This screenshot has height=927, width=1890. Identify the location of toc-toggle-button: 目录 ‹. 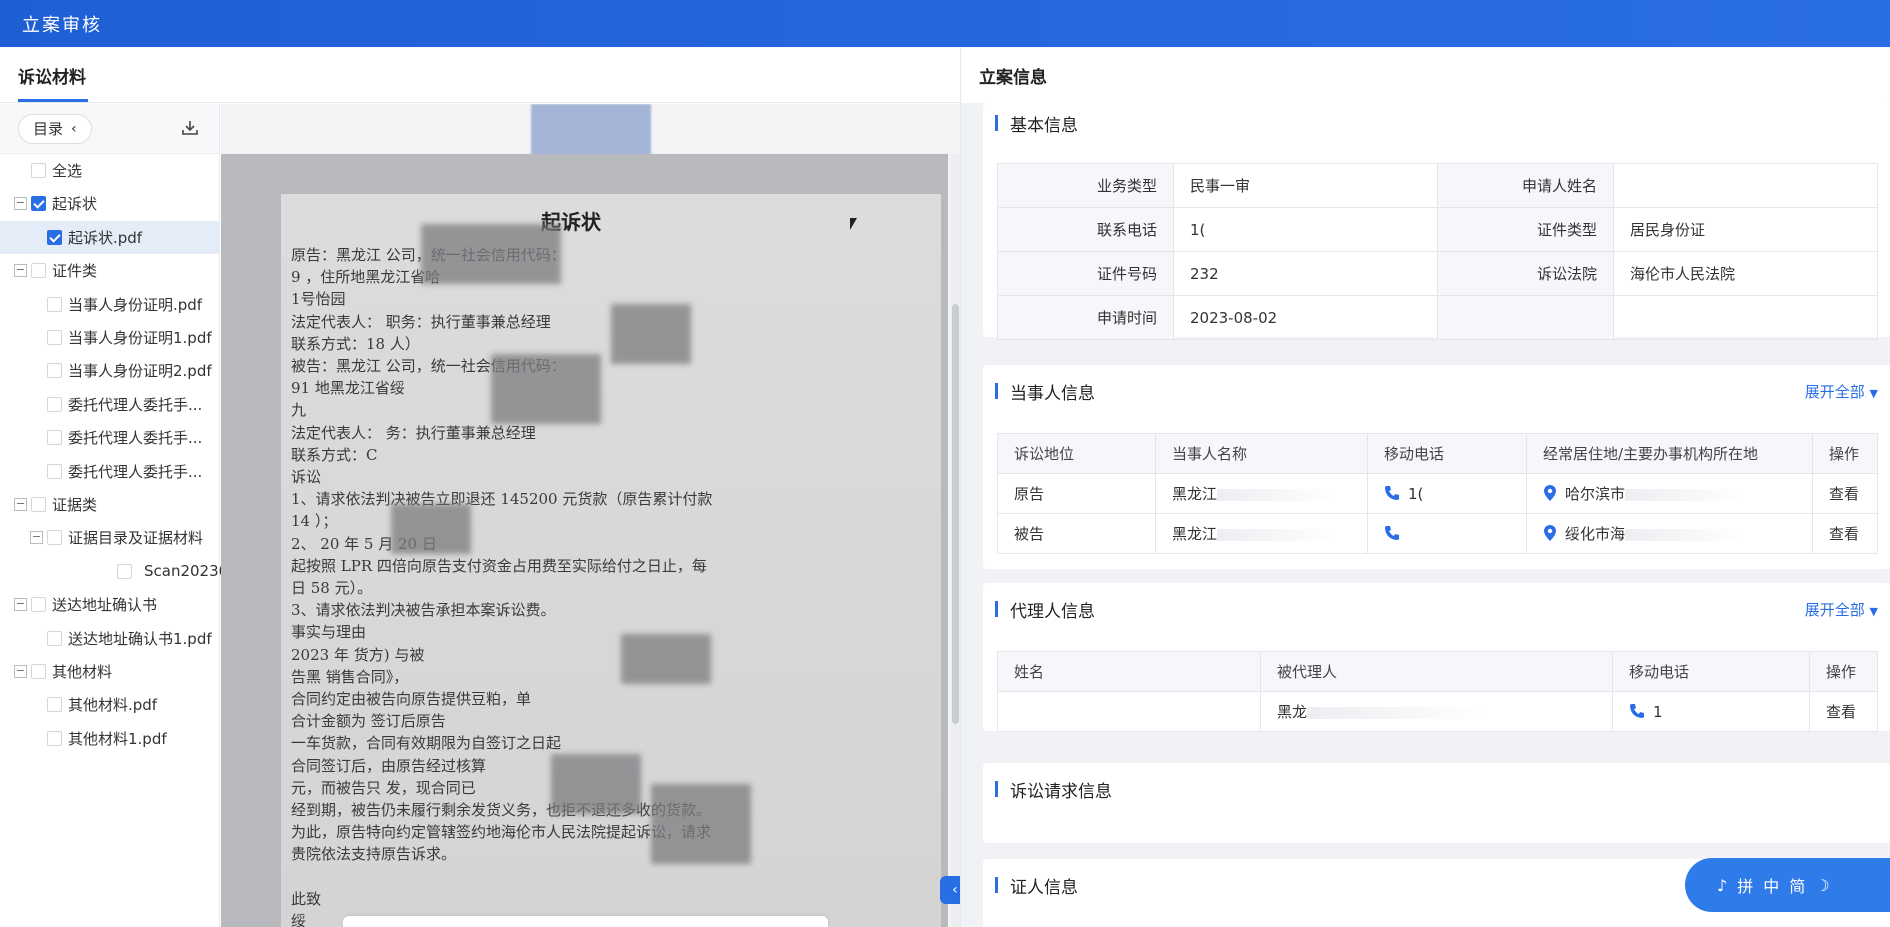
(55, 128).